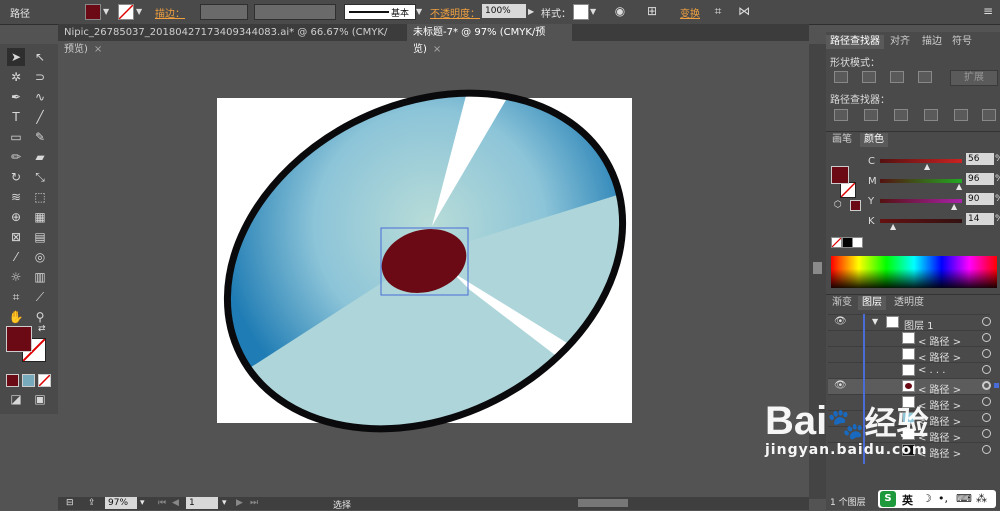 The height and width of the screenshot is (511, 1000). I want to click on channel-c-value: 56, so click(980, 159).